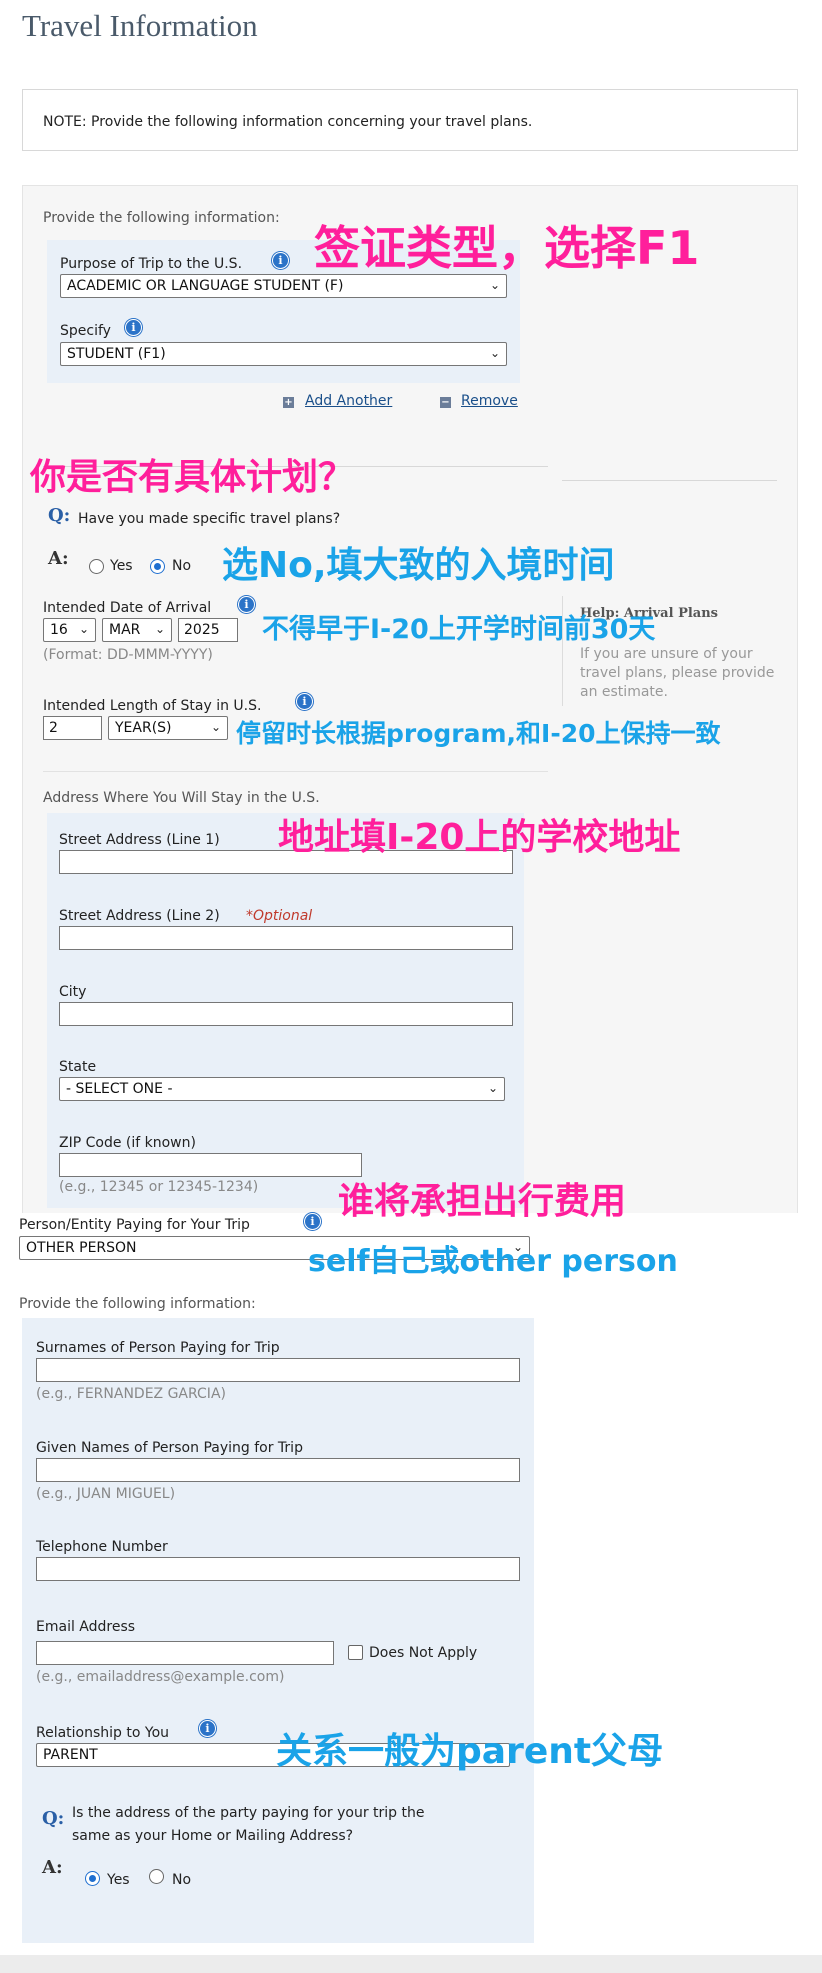 This screenshot has height=1973, width=822. I want to click on arrival-date-label: Intended Date of Arrival, so click(127, 608).